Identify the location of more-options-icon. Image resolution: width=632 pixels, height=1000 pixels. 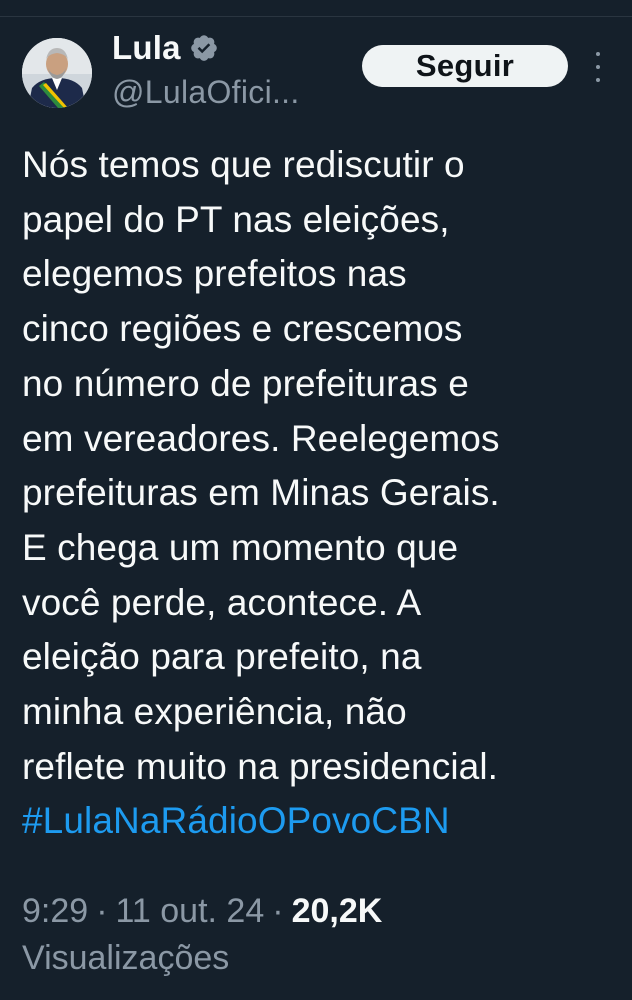
(598, 67).